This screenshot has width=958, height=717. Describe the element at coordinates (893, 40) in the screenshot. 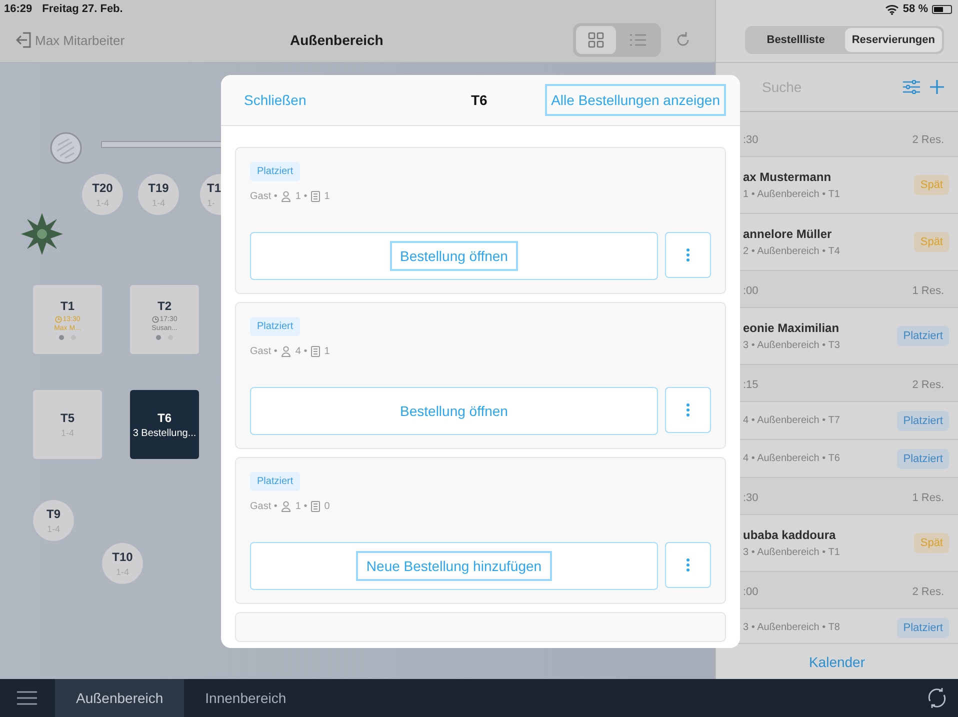

I see `segment-tab: Reservierungen` at that location.